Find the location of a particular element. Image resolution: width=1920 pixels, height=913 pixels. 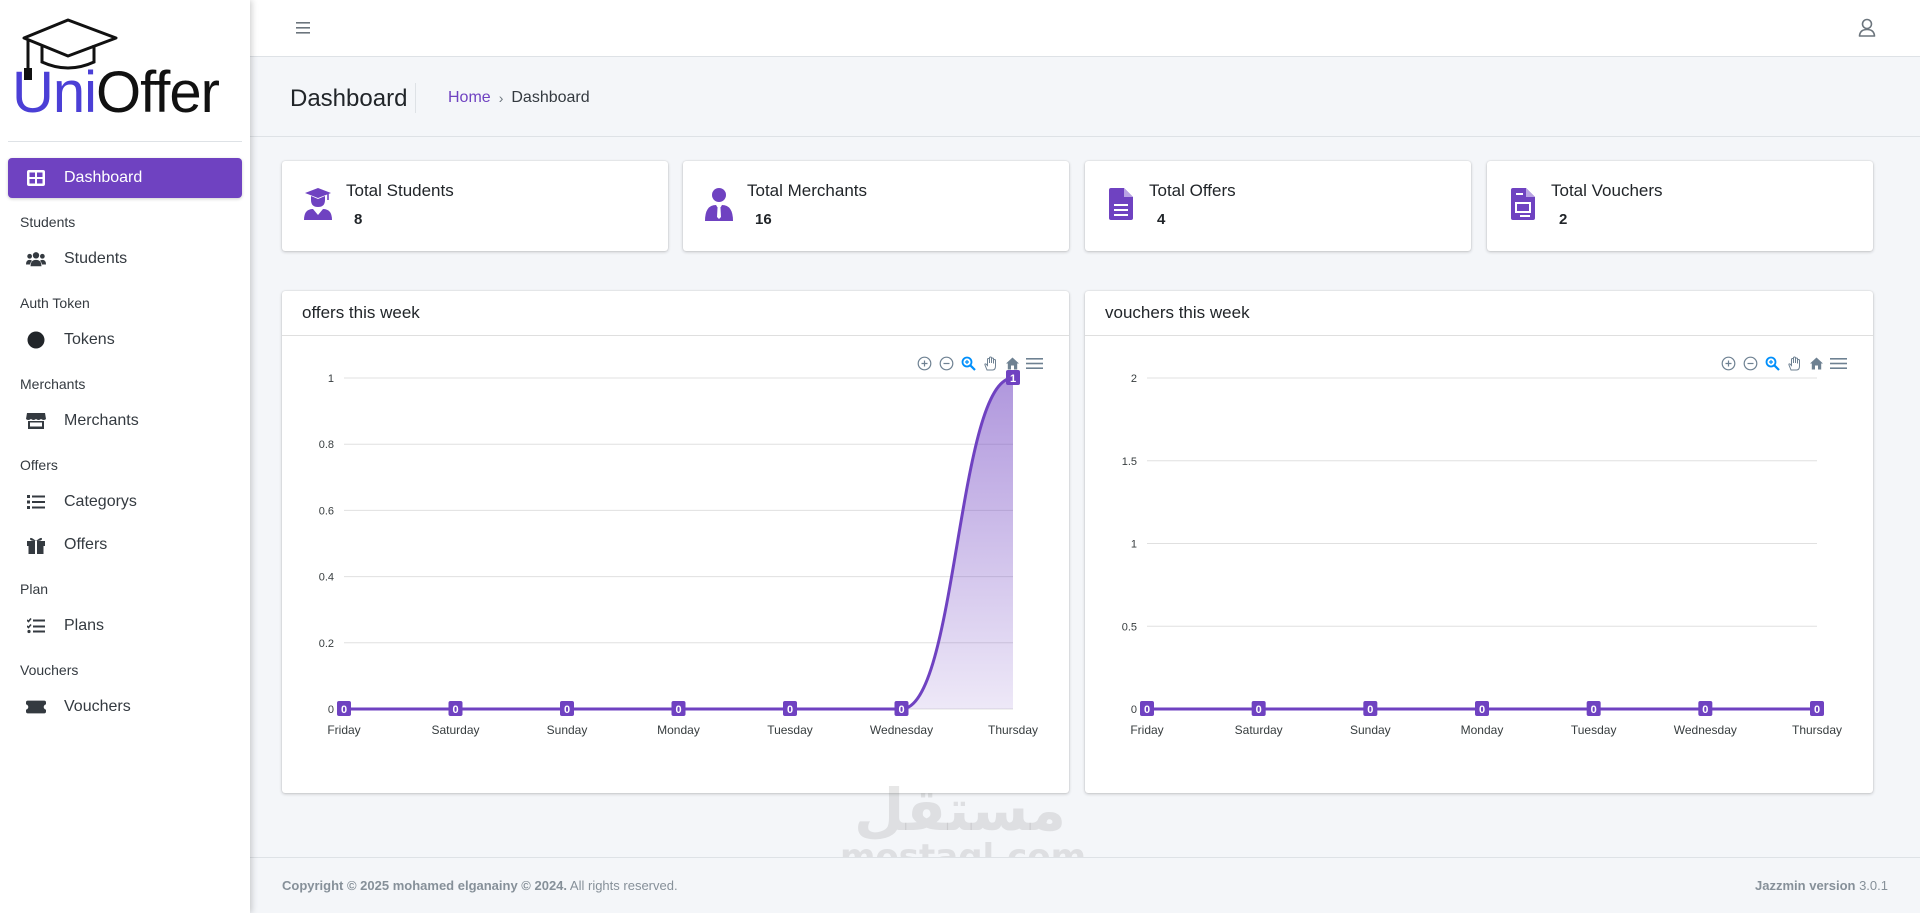

header-divider is located at coordinates (415, 98).